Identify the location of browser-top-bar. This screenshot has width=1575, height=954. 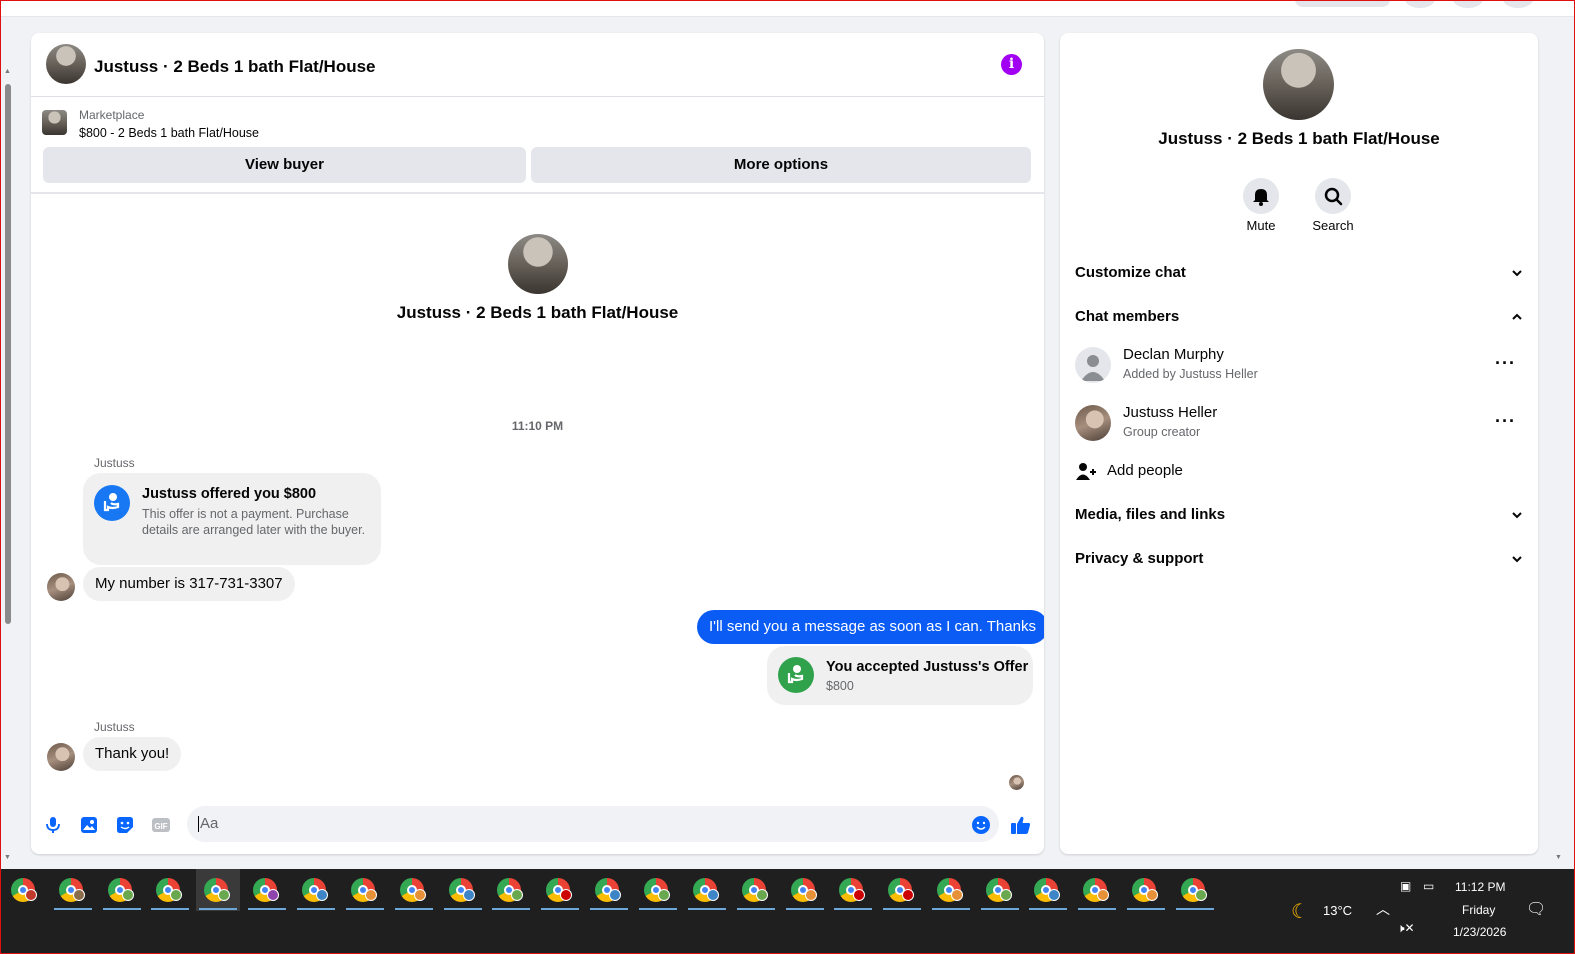
(787, 8).